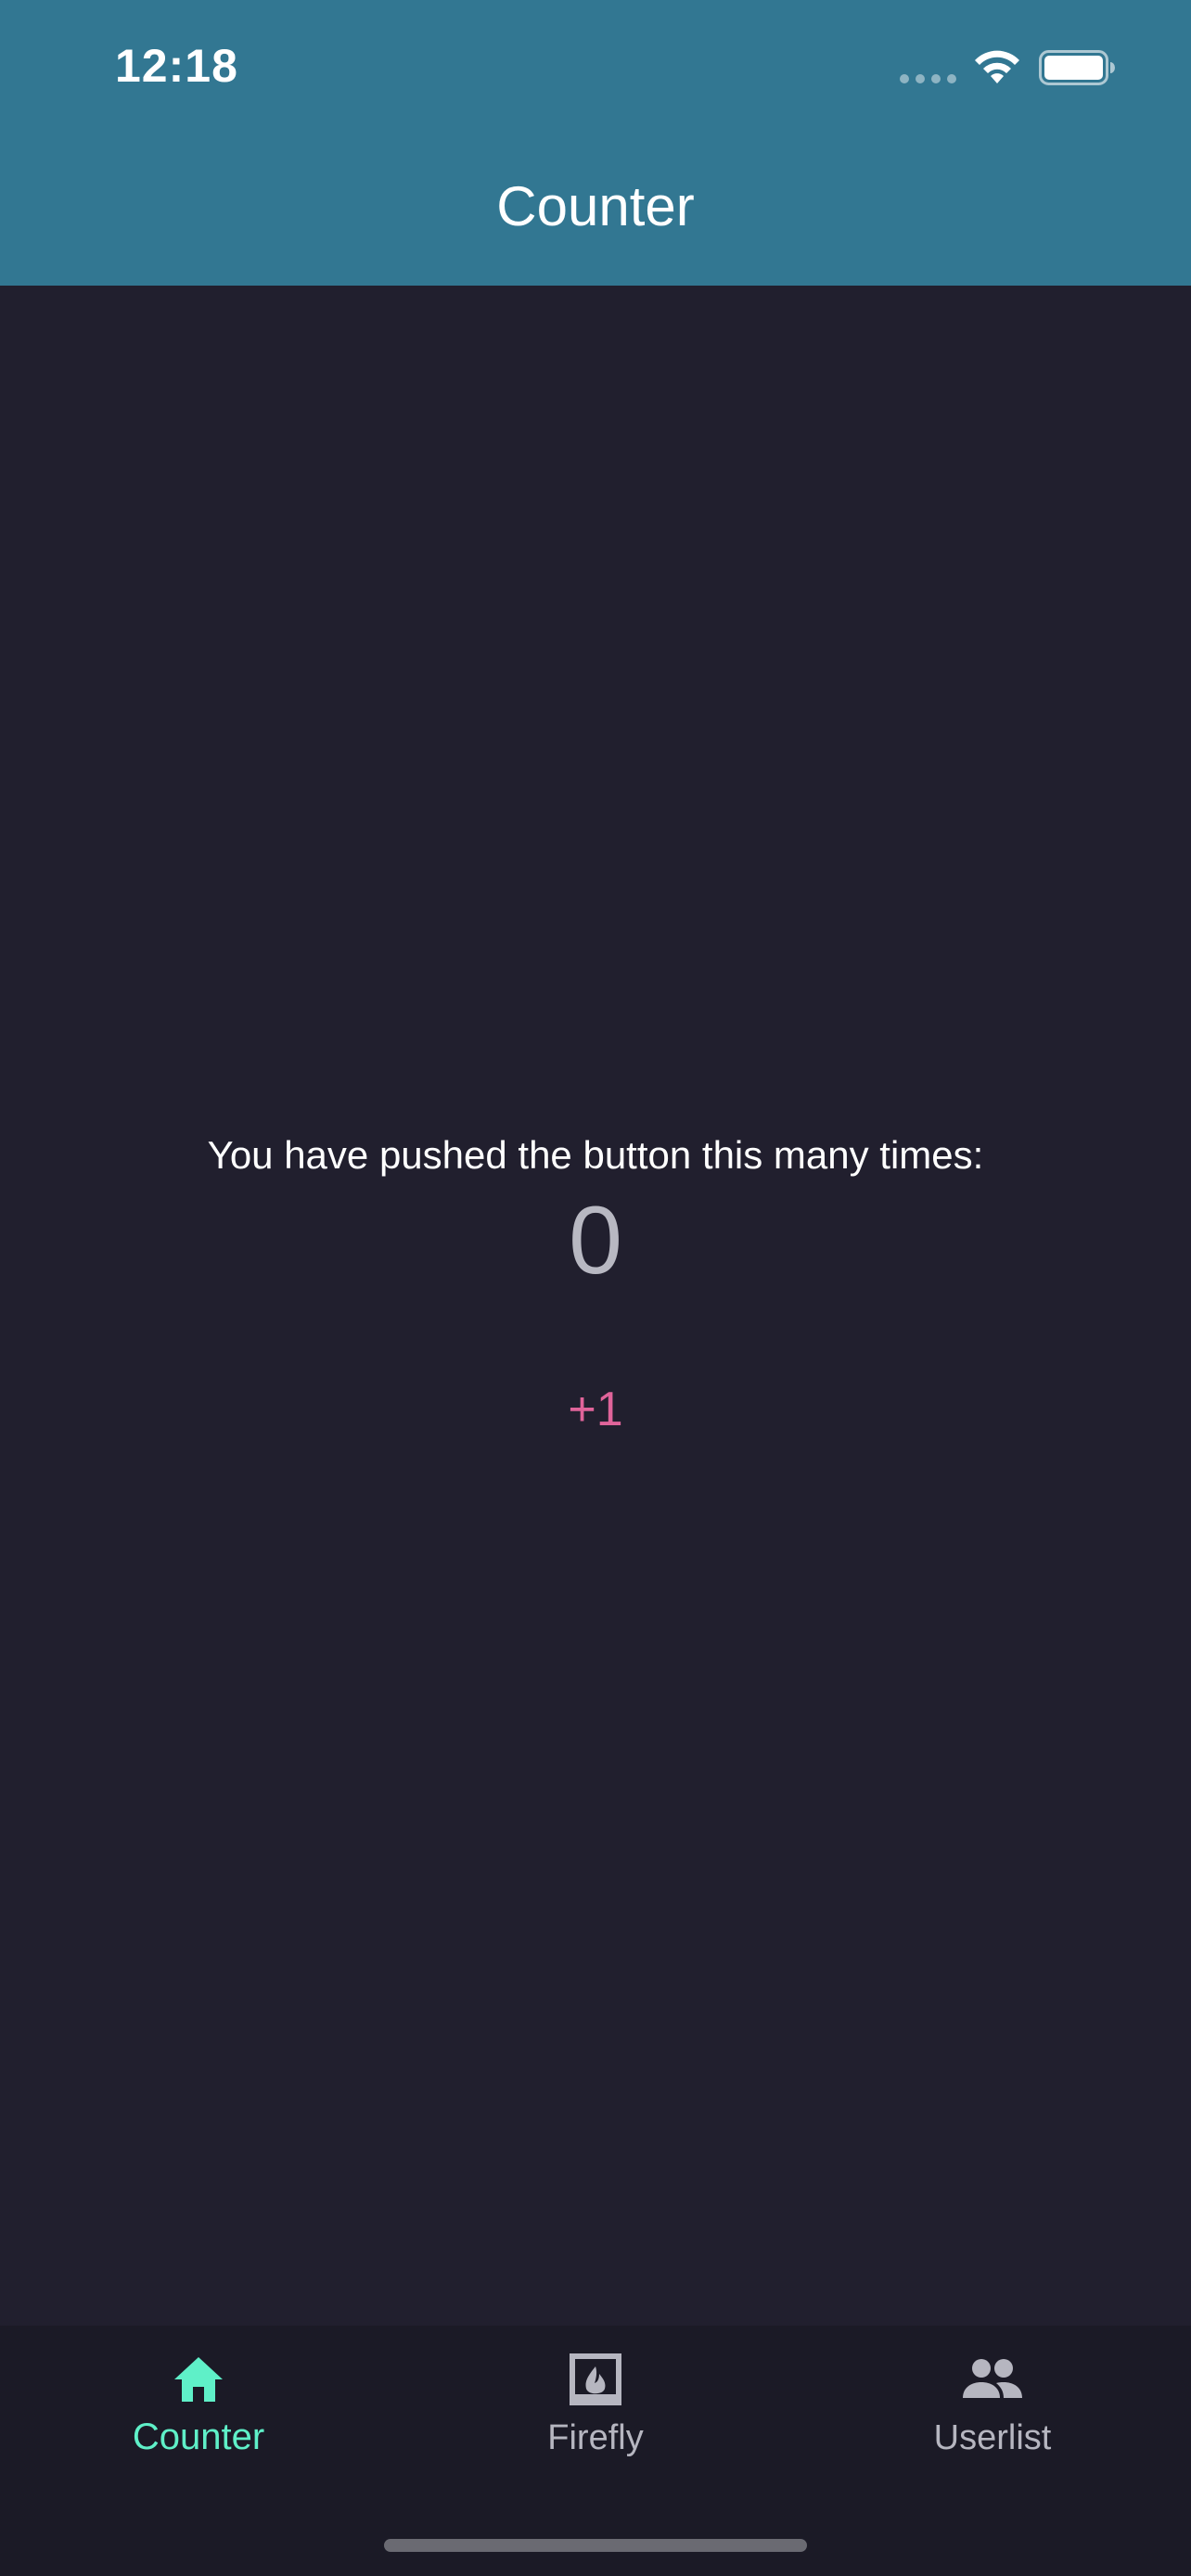 The height and width of the screenshot is (2576, 1191). What do you see at coordinates (992, 2379) in the screenshot?
I see `people-icon` at bounding box center [992, 2379].